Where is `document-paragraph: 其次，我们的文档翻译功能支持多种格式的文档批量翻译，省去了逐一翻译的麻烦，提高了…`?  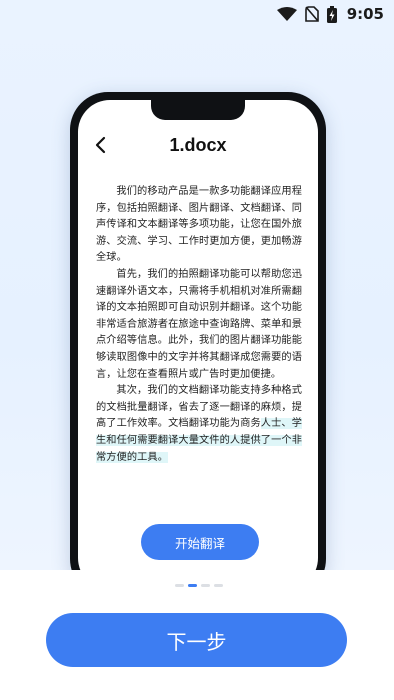
document-paragraph: 其次，我们的文档翻译功能支持多种格式的文档批量翻译，省去了逐一翻译的麻烦，提高了… is located at coordinates (199, 424).